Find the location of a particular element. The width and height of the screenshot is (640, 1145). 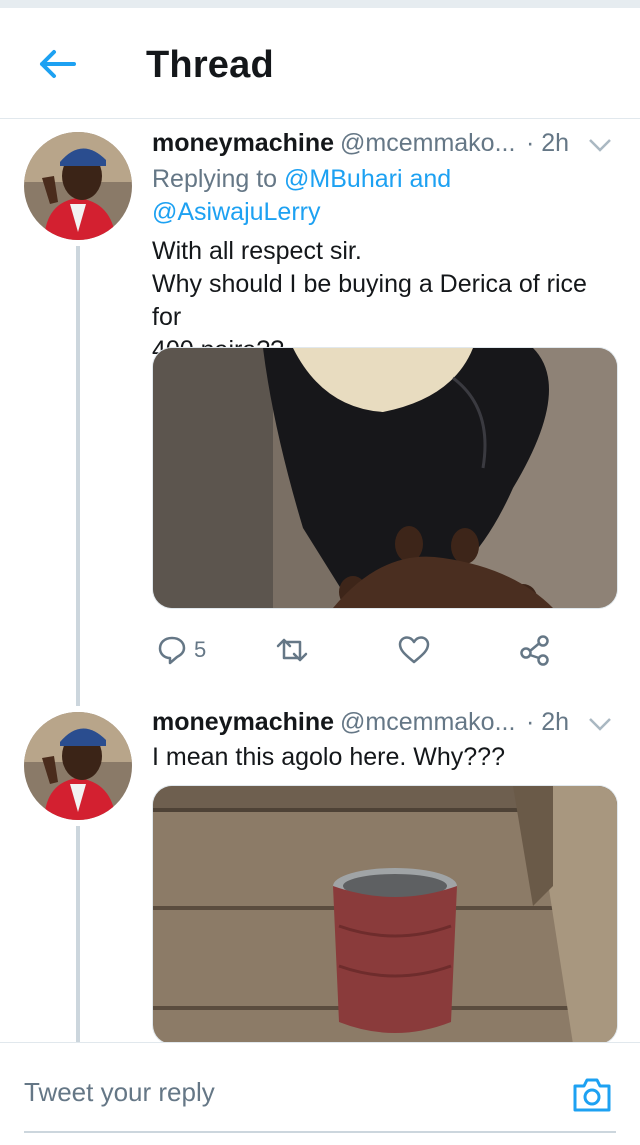

reply-input: Tweet your reply is located at coordinates (119, 1092).